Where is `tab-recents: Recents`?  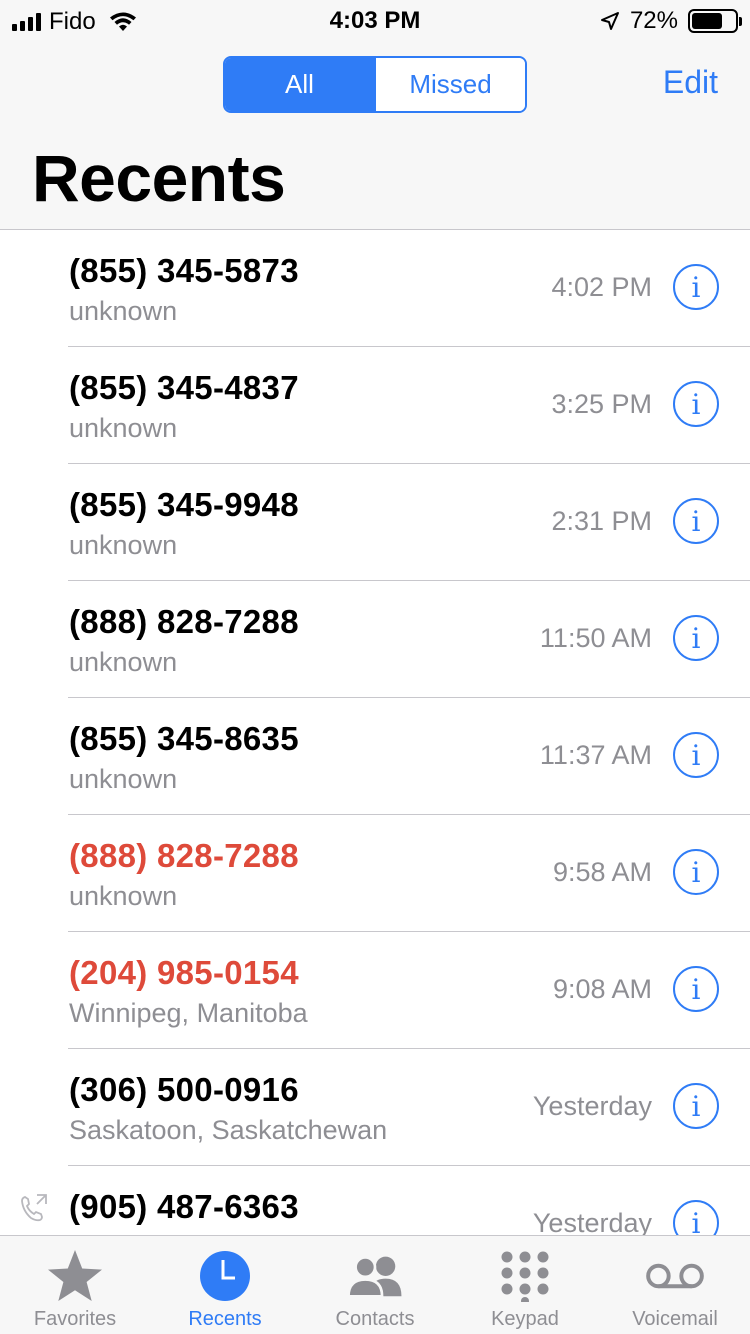 tab-recents: Recents is located at coordinates (225, 1285).